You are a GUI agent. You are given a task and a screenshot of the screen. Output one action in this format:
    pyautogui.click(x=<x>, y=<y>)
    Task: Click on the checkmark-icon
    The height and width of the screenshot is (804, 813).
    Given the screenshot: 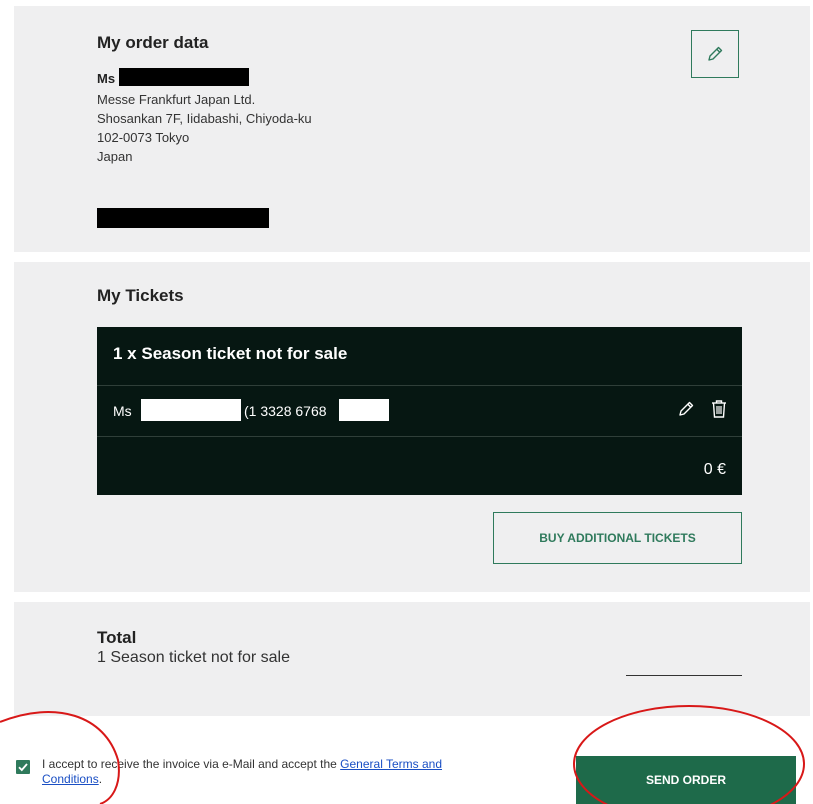 What is the action you would take?
    pyautogui.click(x=23, y=767)
    